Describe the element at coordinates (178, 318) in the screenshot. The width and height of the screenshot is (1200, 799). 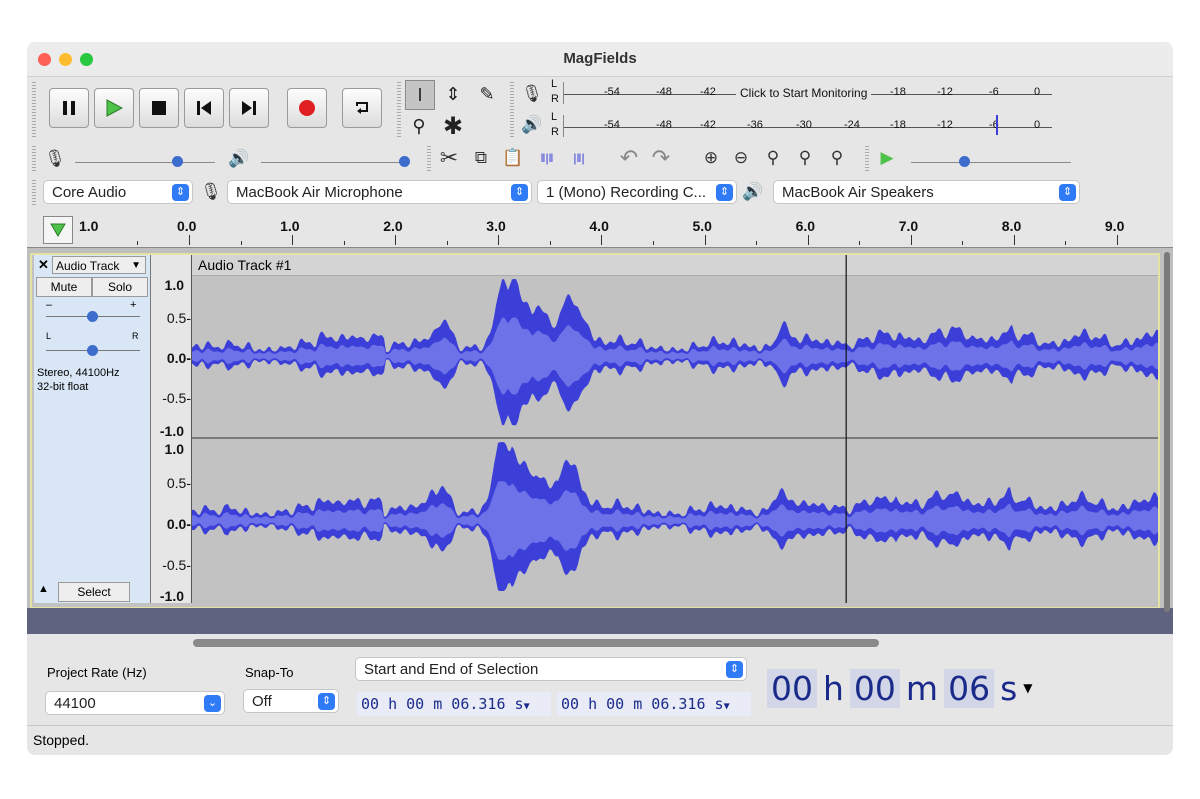
I see `scale-label: 0.5-` at that location.